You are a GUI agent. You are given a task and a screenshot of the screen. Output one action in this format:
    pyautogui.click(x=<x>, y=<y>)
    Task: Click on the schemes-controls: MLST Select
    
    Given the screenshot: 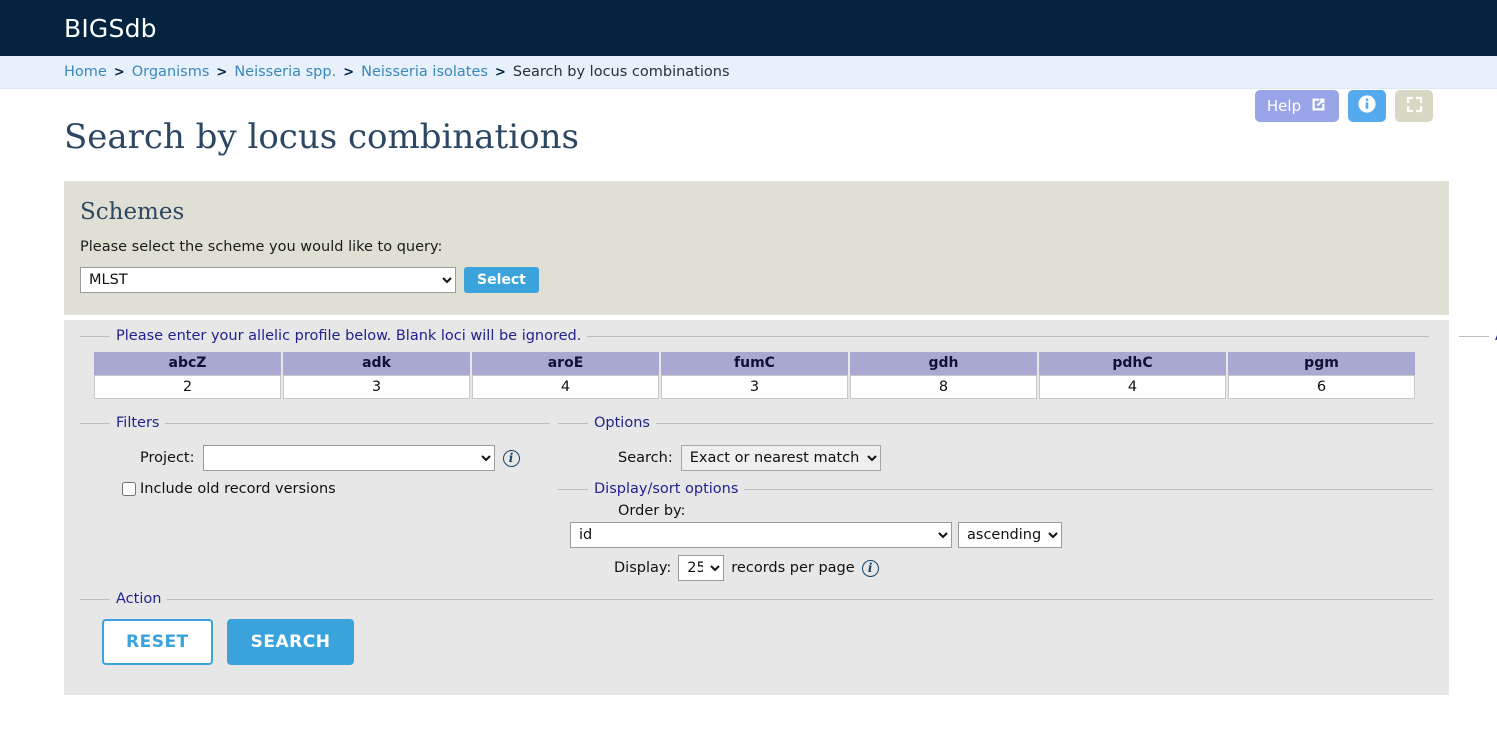 What is the action you would take?
    pyautogui.click(x=756, y=280)
    